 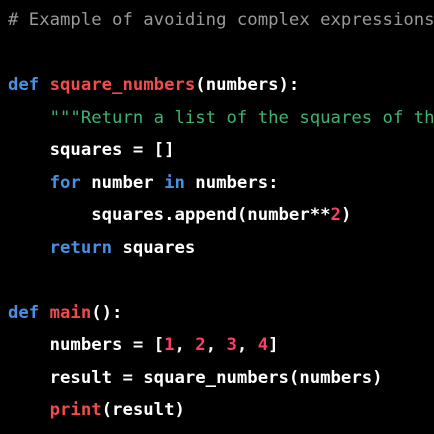 What do you see at coordinates (169, 345) in the screenshot?
I see `code-token-number: 1` at bounding box center [169, 345].